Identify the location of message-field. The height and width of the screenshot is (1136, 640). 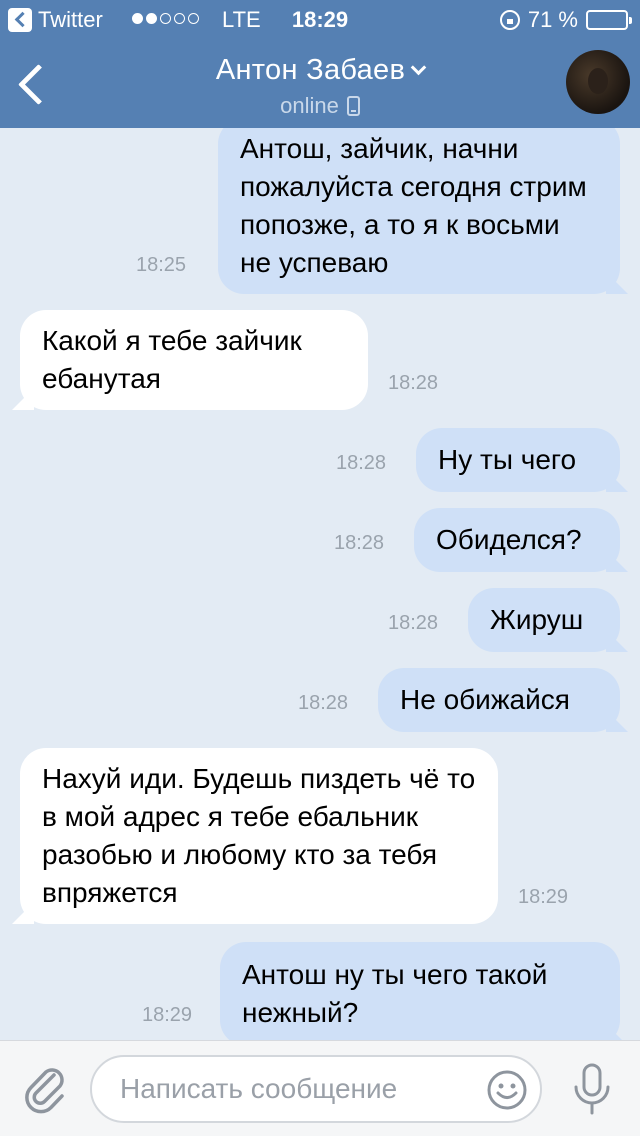
(316, 1089).